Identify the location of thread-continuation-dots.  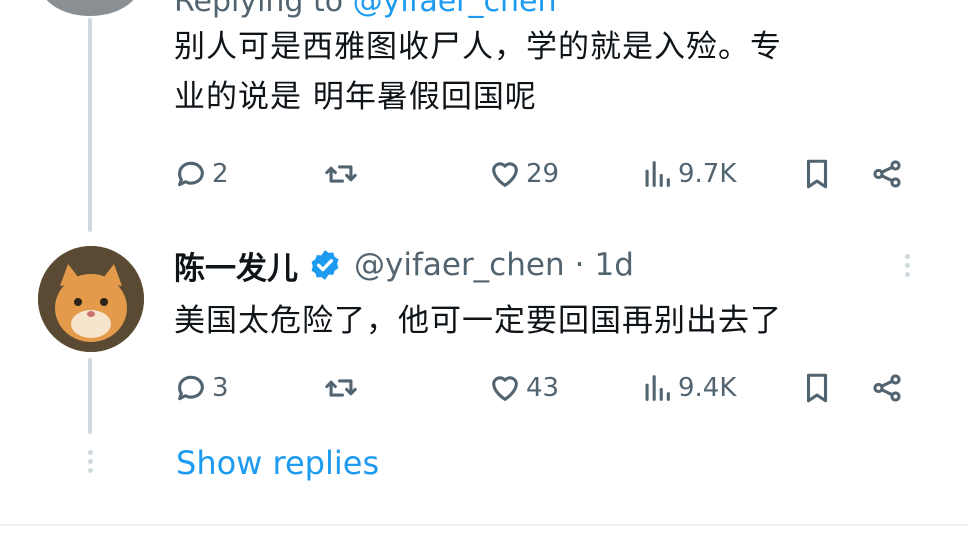
(90, 461).